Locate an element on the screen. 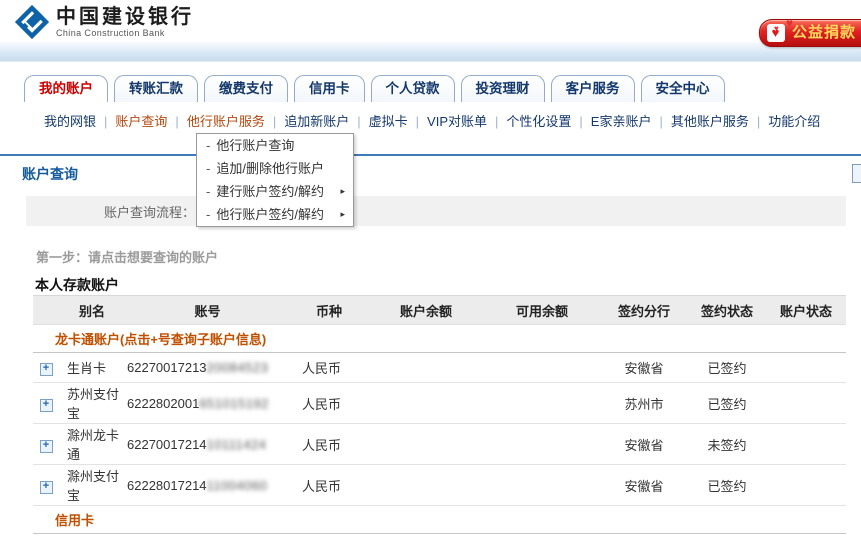 This screenshot has width=861, height=537. subnav-item-e-family-account: E家亲账户 is located at coordinates (621, 121).